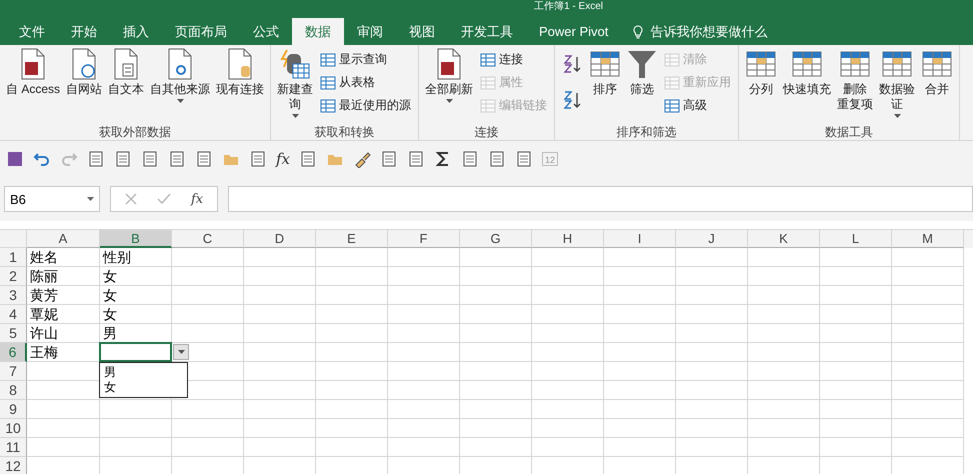  What do you see at coordinates (136, 257) in the screenshot?
I see `grid-cell: 性别` at bounding box center [136, 257].